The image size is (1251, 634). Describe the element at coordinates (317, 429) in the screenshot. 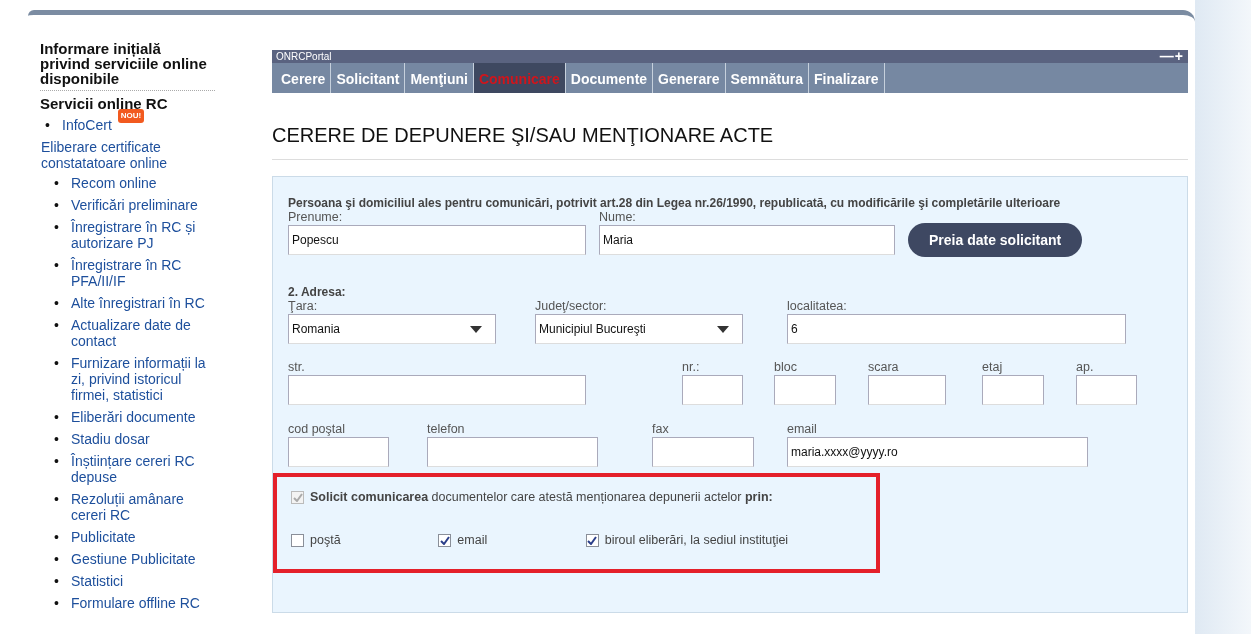

I see `field-label: cod poştal` at that location.